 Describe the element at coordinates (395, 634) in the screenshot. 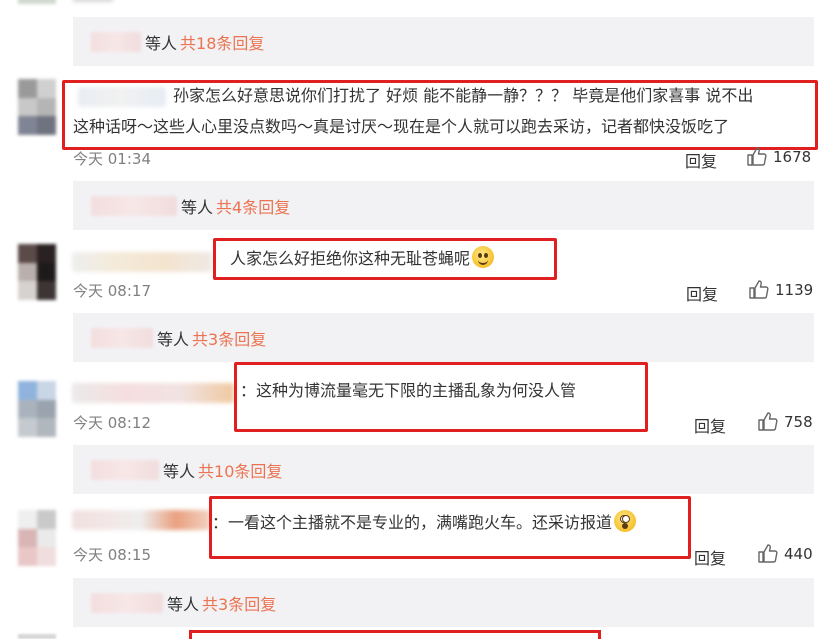

I see `bottom-highlight-box-cropped` at that location.